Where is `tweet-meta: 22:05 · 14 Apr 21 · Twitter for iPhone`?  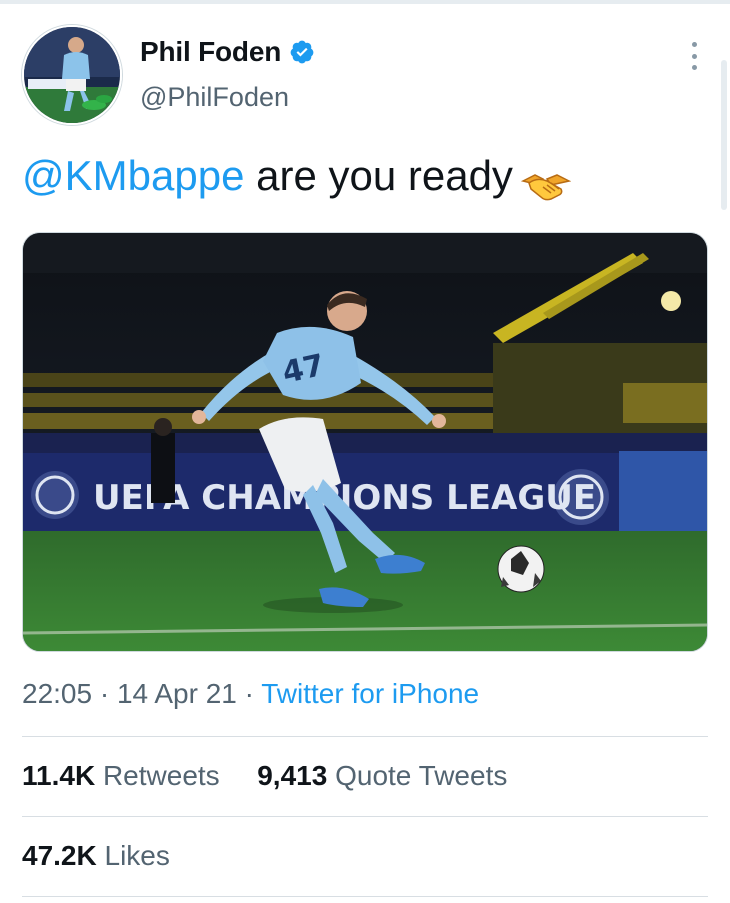
tweet-meta: 22:05 · 14 Apr 21 · Twitter for iPhone is located at coordinates (250, 694).